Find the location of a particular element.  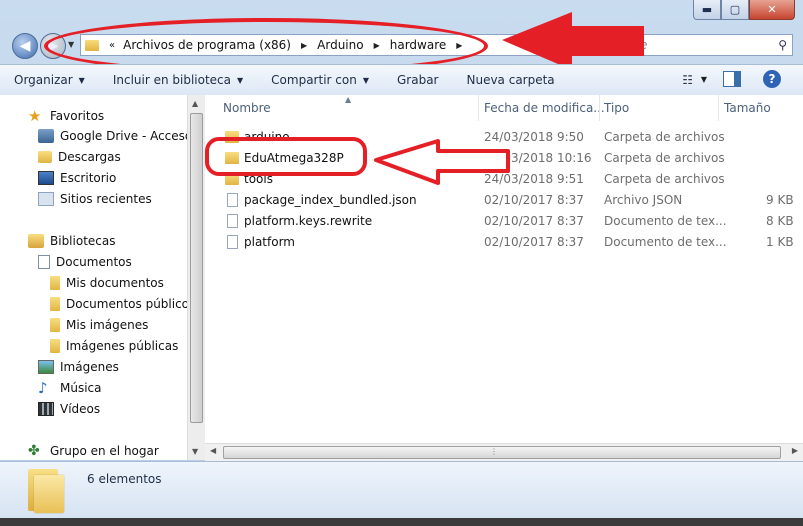

sidebar-item-libraries: Bibliotecas is located at coordinates (71, 241).